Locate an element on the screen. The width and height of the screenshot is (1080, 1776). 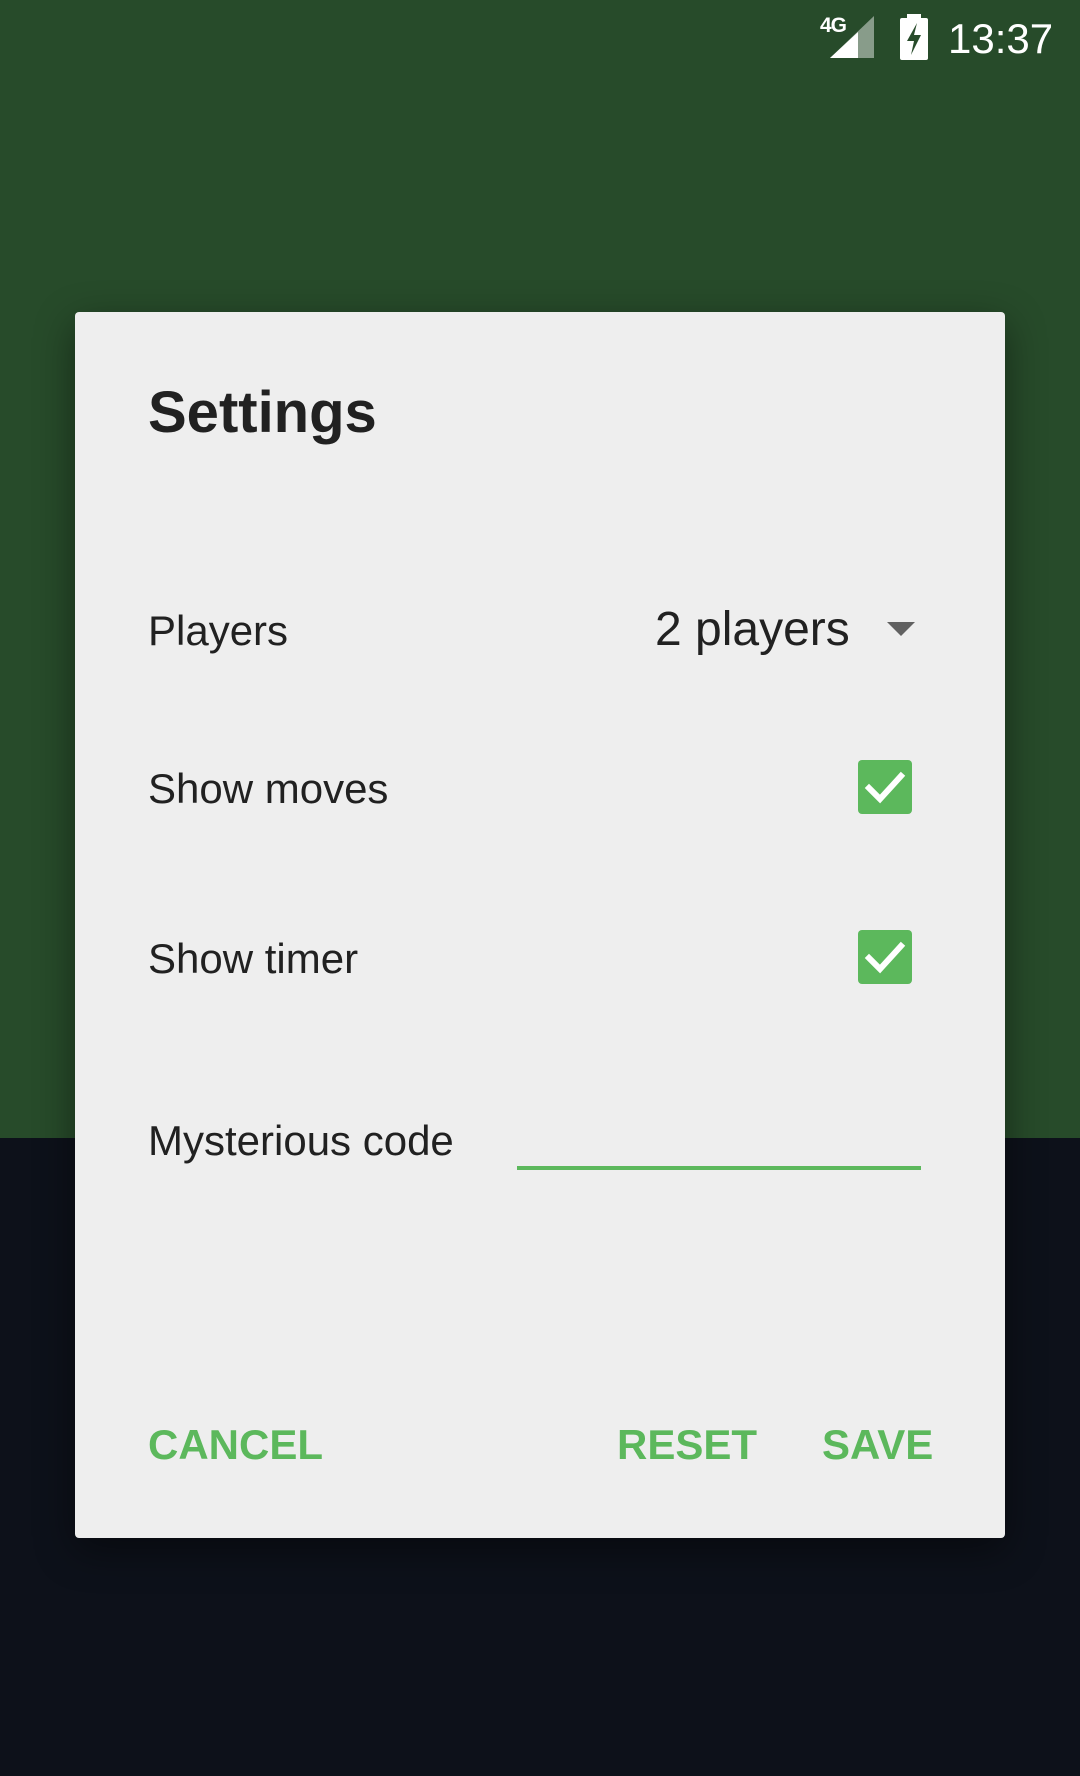
signal-icon is located at coordinates (852, 37).